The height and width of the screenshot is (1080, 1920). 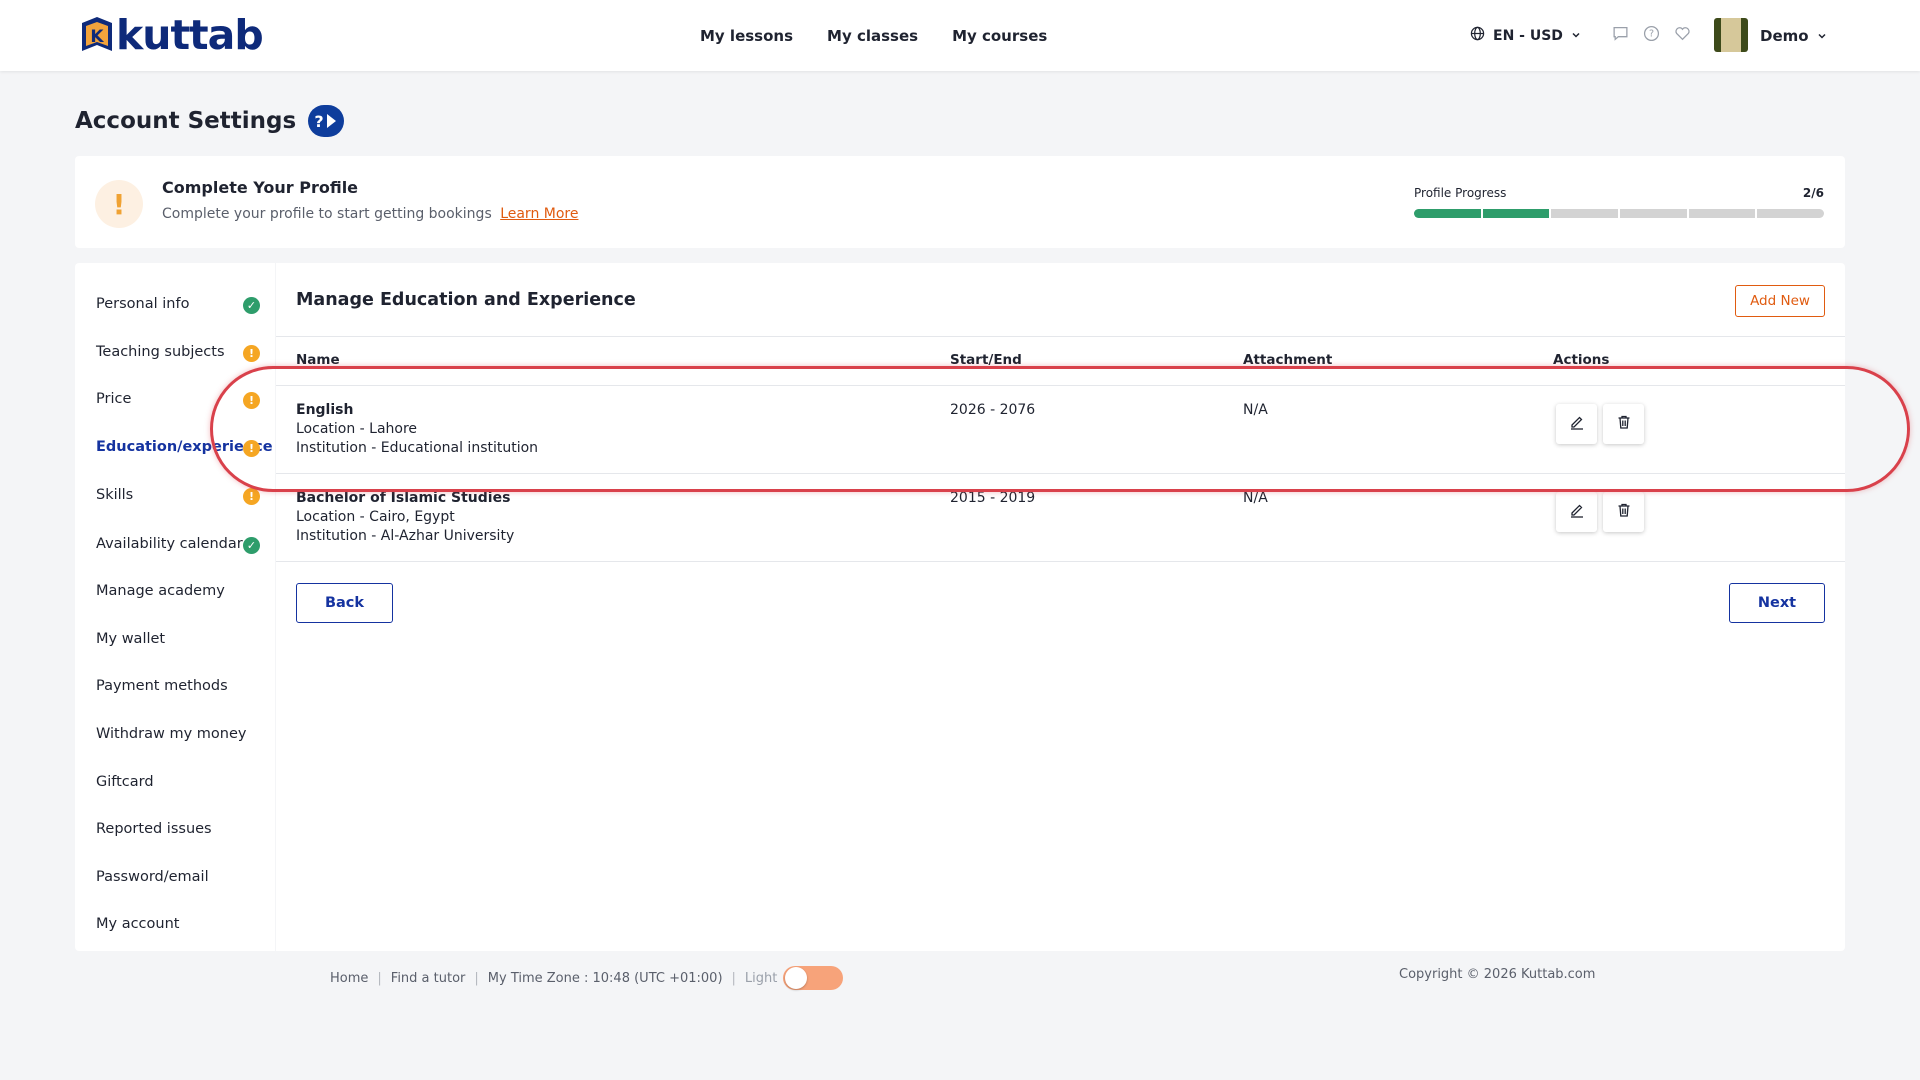 What do you see at coordinates (993, 410) in the screenshot?
I see `entry-dates: 2026 - 2076` at bounding box center [993, 410].